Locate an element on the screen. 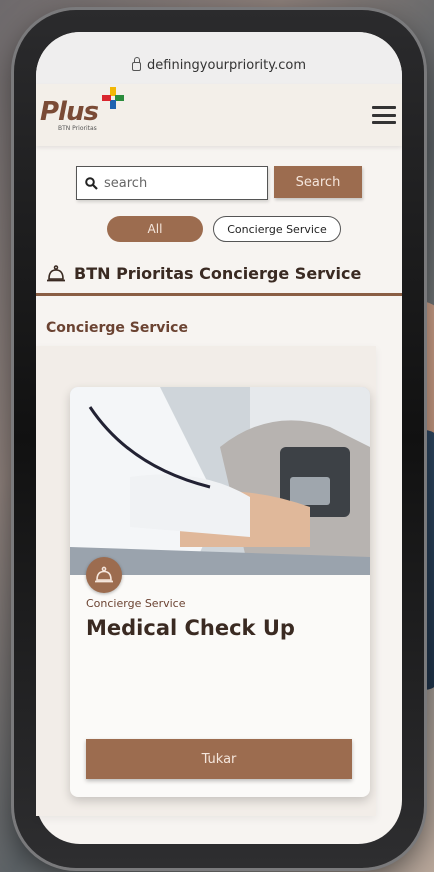  search-row: Search is located at coordinates (219, 183).